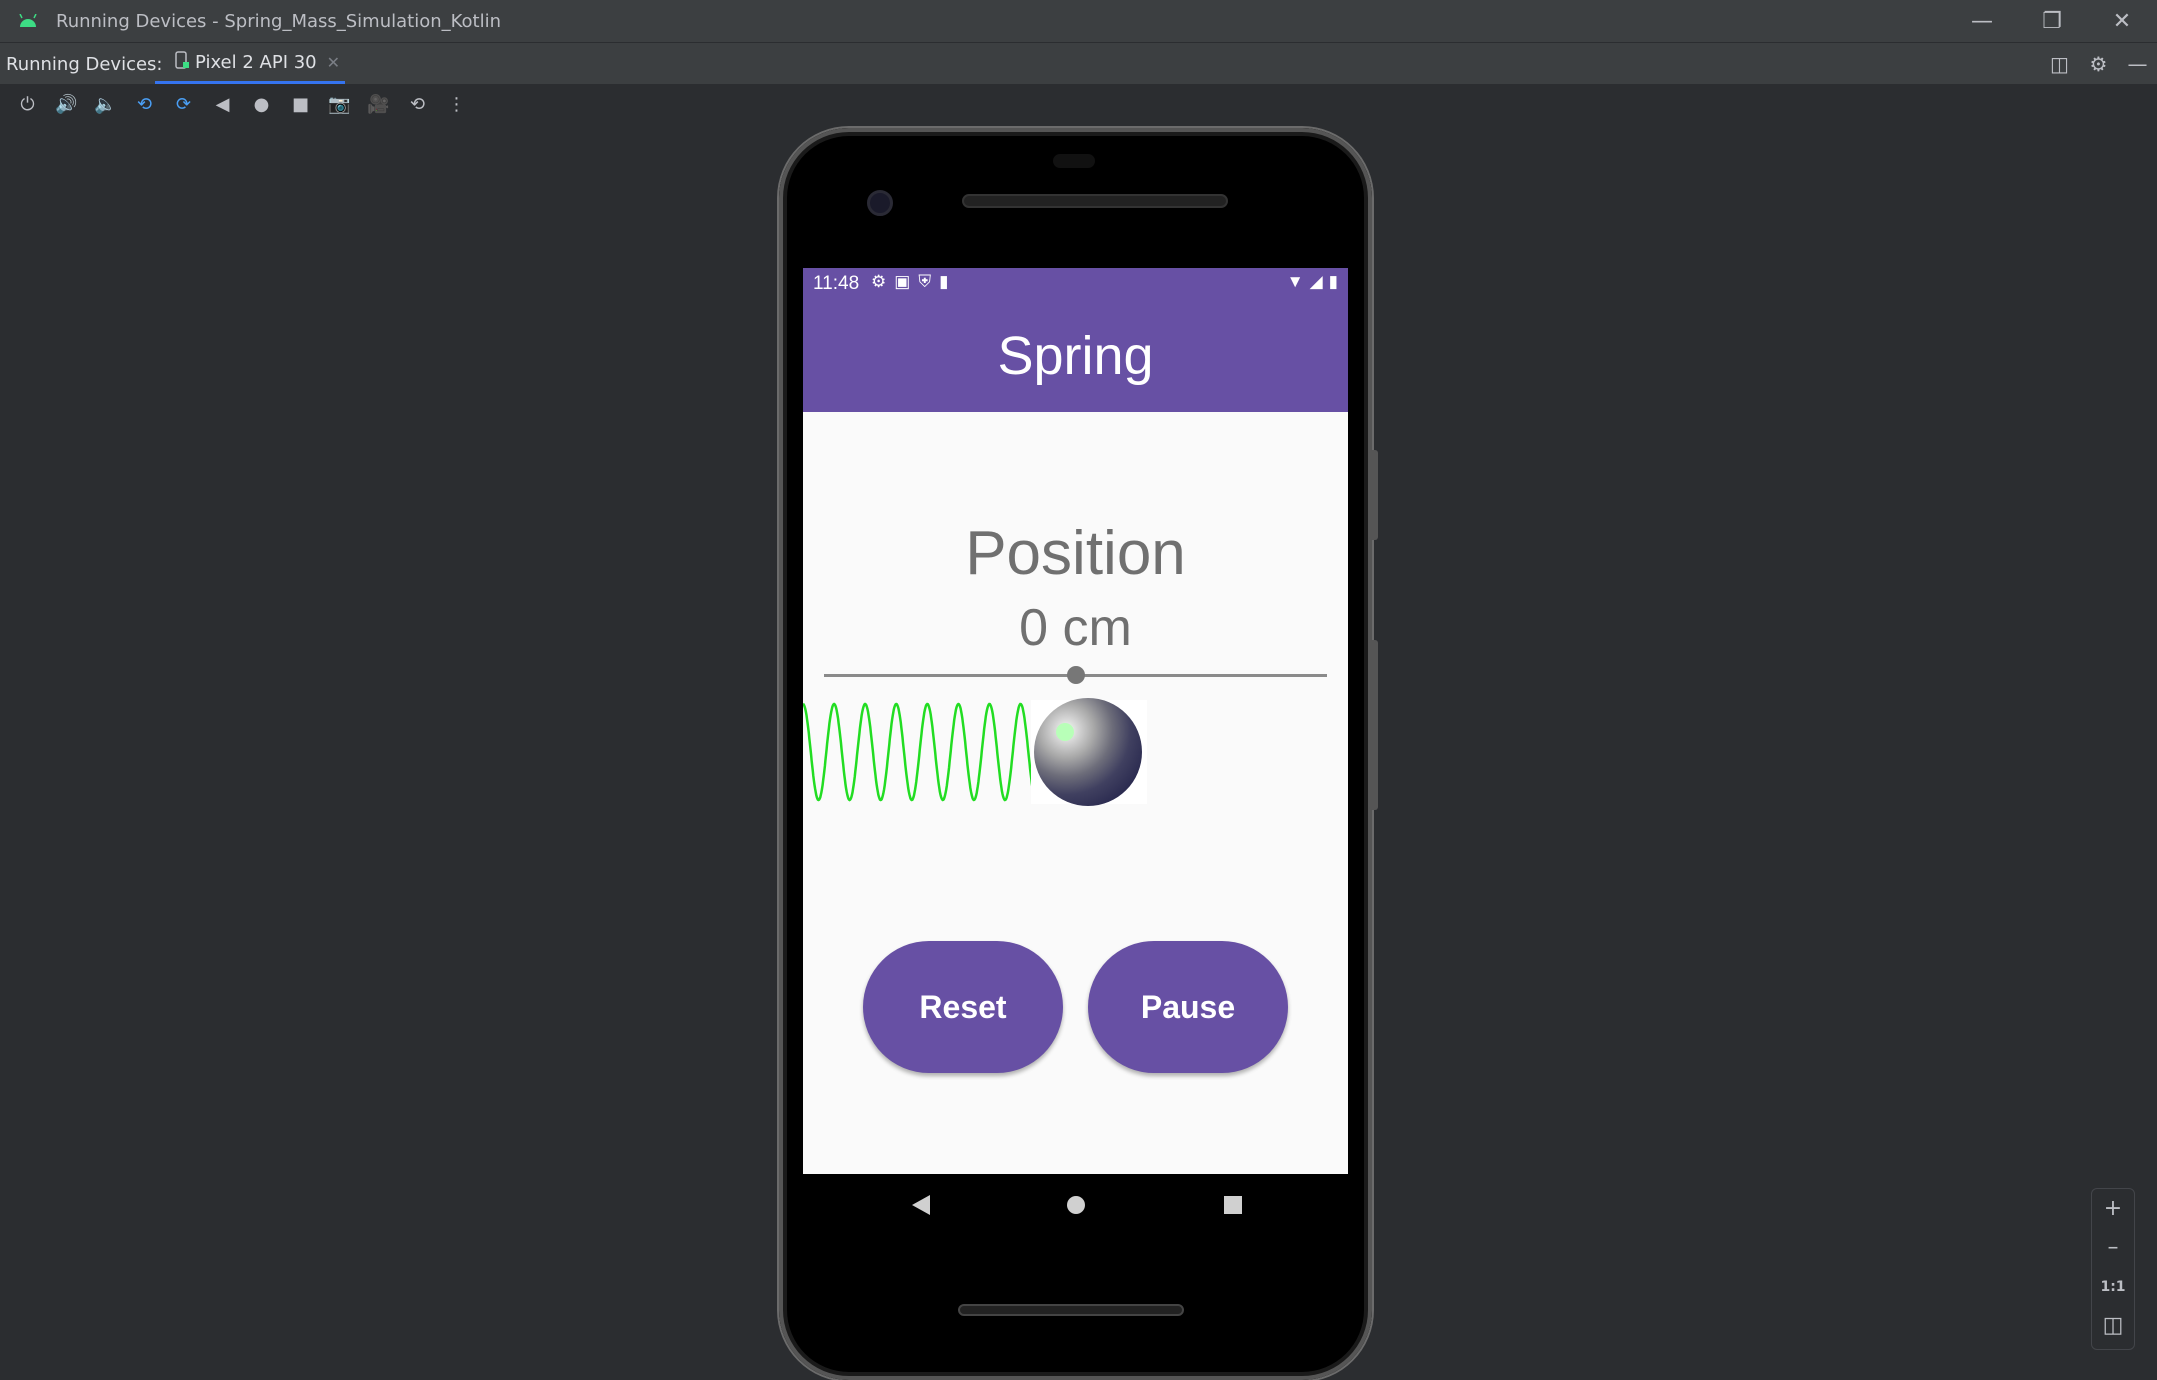 The image size is (2157, 1380). I want to click on nav-recents-icon, so click(1233, 1205).